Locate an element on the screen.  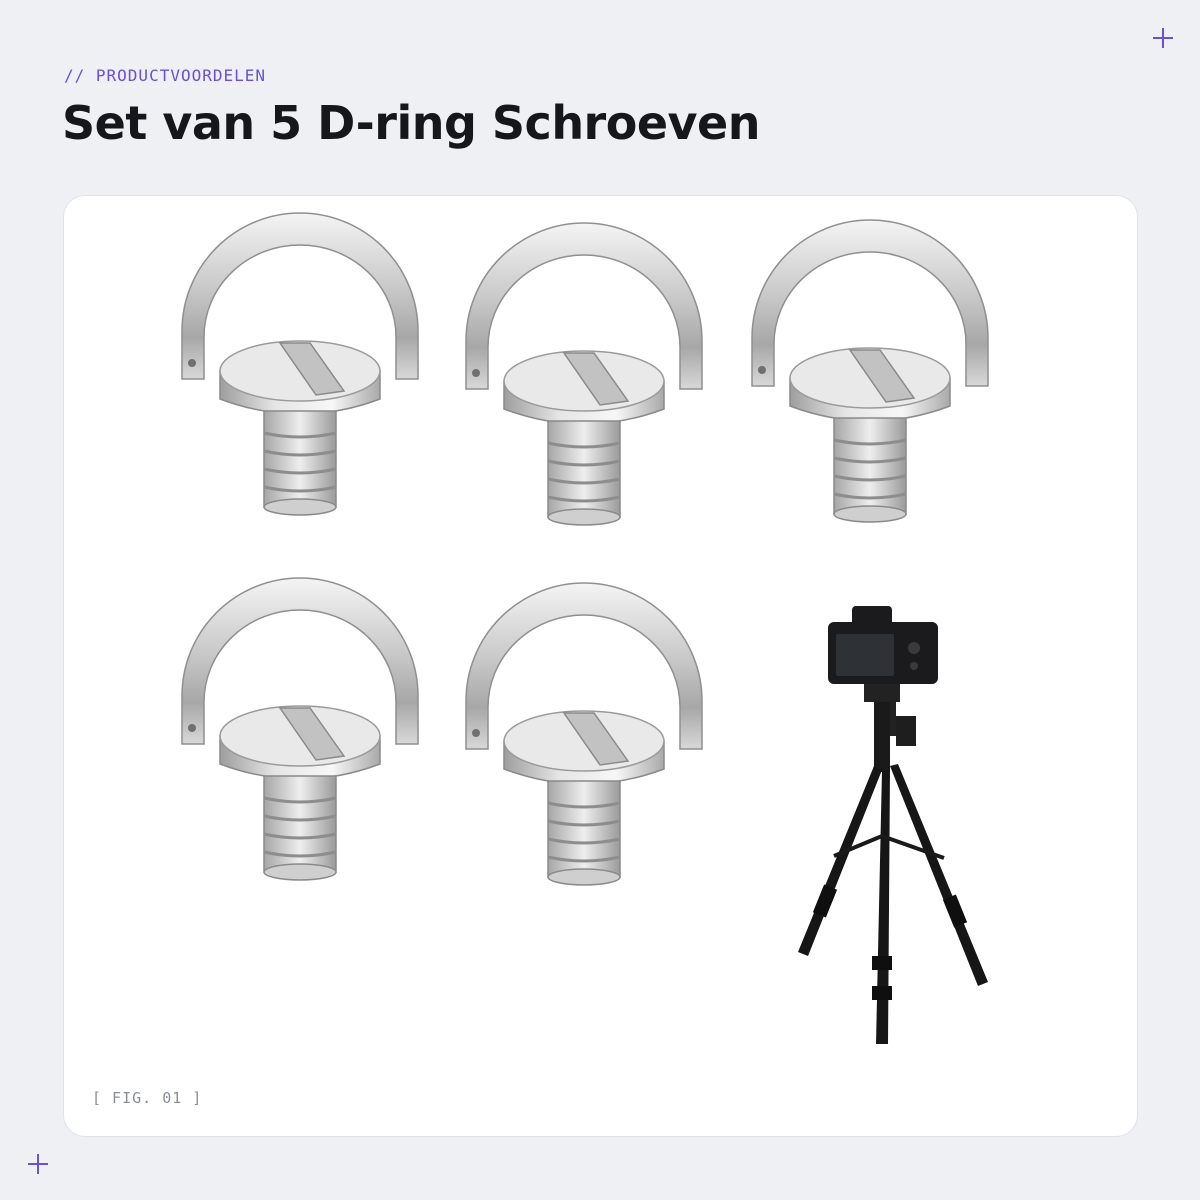
figure-label: [ FIG. 01 ] is located at coordinates (147, 1098).